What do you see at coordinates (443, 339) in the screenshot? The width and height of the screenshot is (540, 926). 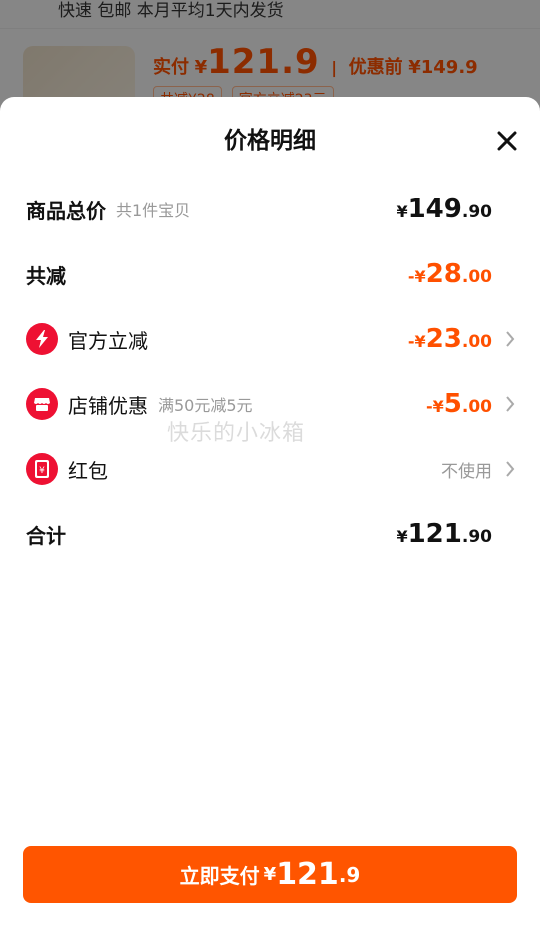 I see `amount-int: 23` at bounding box center [443, 339].